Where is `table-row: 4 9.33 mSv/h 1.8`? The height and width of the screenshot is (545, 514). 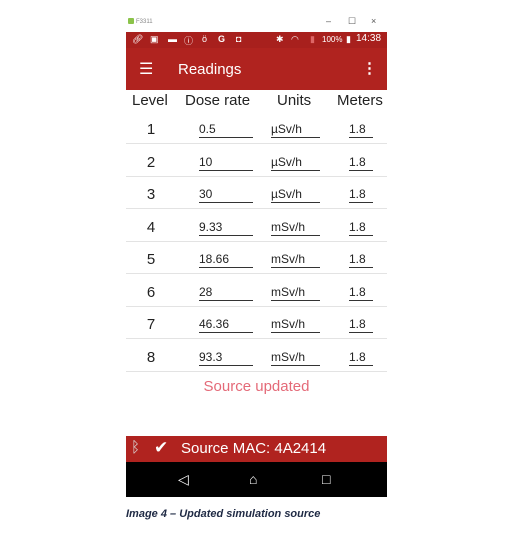 table-row: 4 9.33 mSv/h 1.8 is located at coordinates (256, 226).